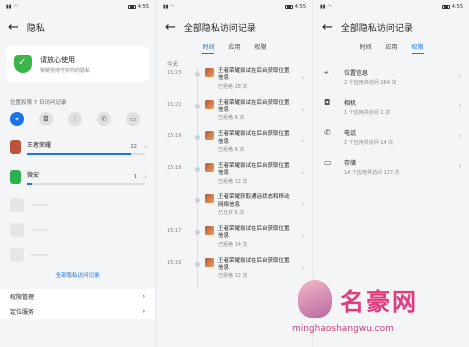 This screenshot has height=347, width=469. Describe the element at coordinates (172, 7) in the screenshot. I see `wifi-icon: ◠` at that location.